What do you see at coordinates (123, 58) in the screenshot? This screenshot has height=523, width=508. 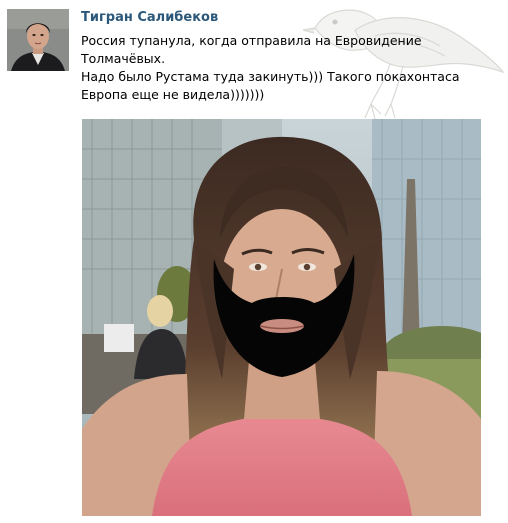 I see `post-text-line: Толмачёвых.` at bounding box center [123, 58].